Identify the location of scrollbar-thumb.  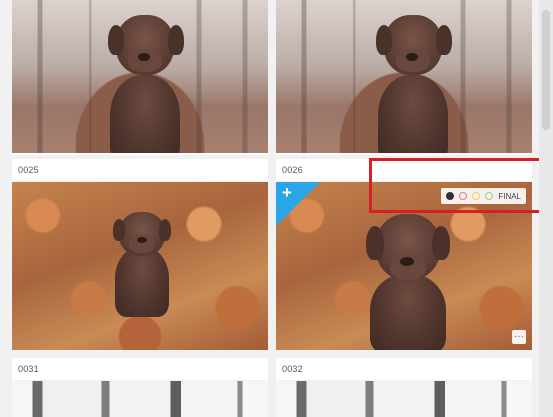
(546, 70).